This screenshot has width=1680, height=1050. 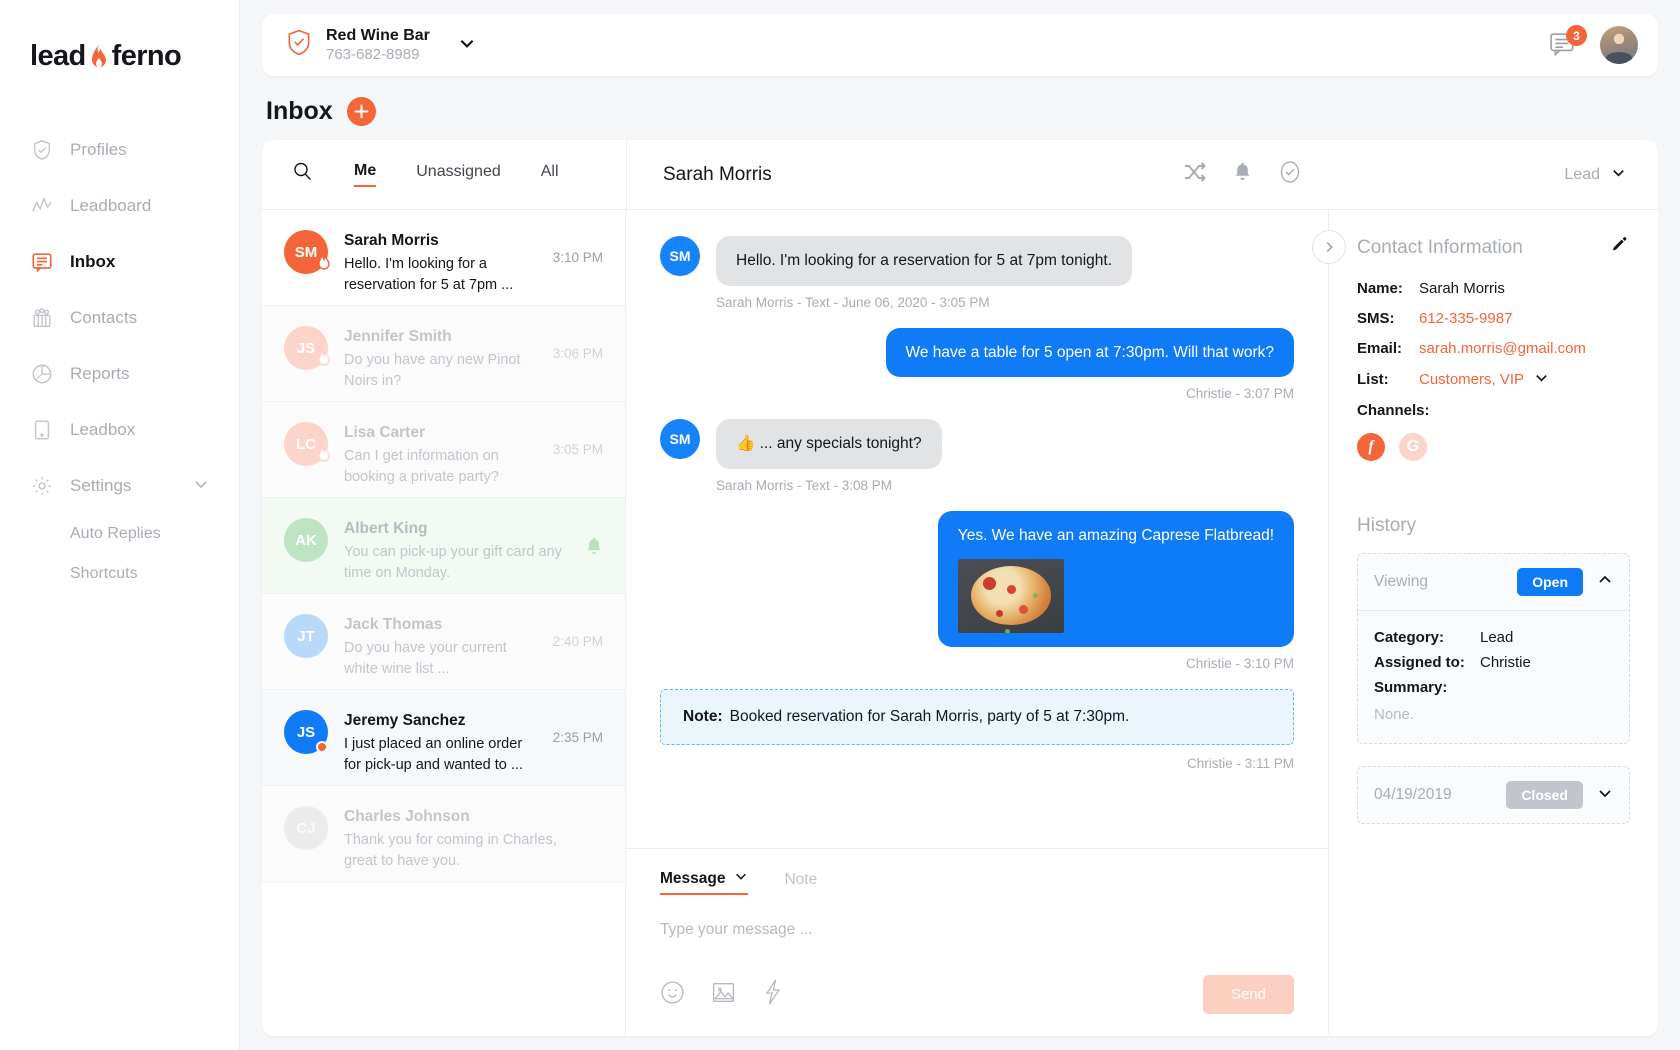 I want to click on sidebar-item-label: Reports, so click(x=100, y=373).